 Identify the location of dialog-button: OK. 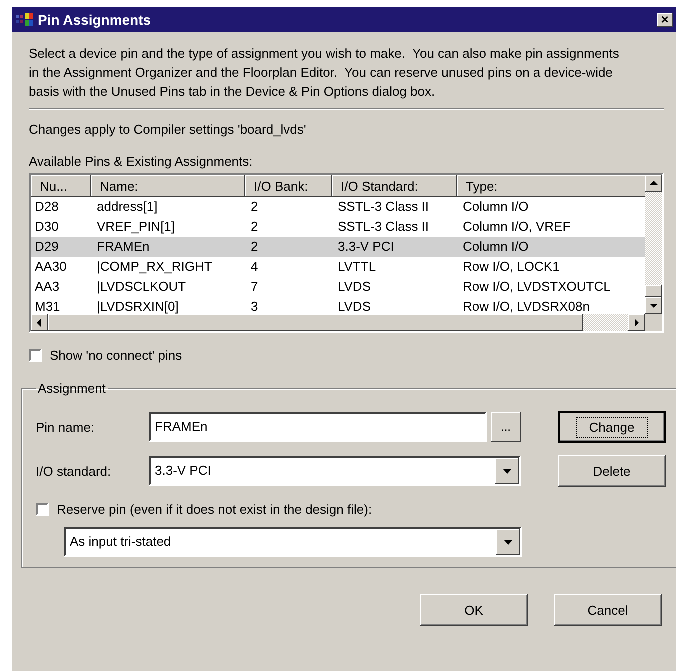
(474, 610).